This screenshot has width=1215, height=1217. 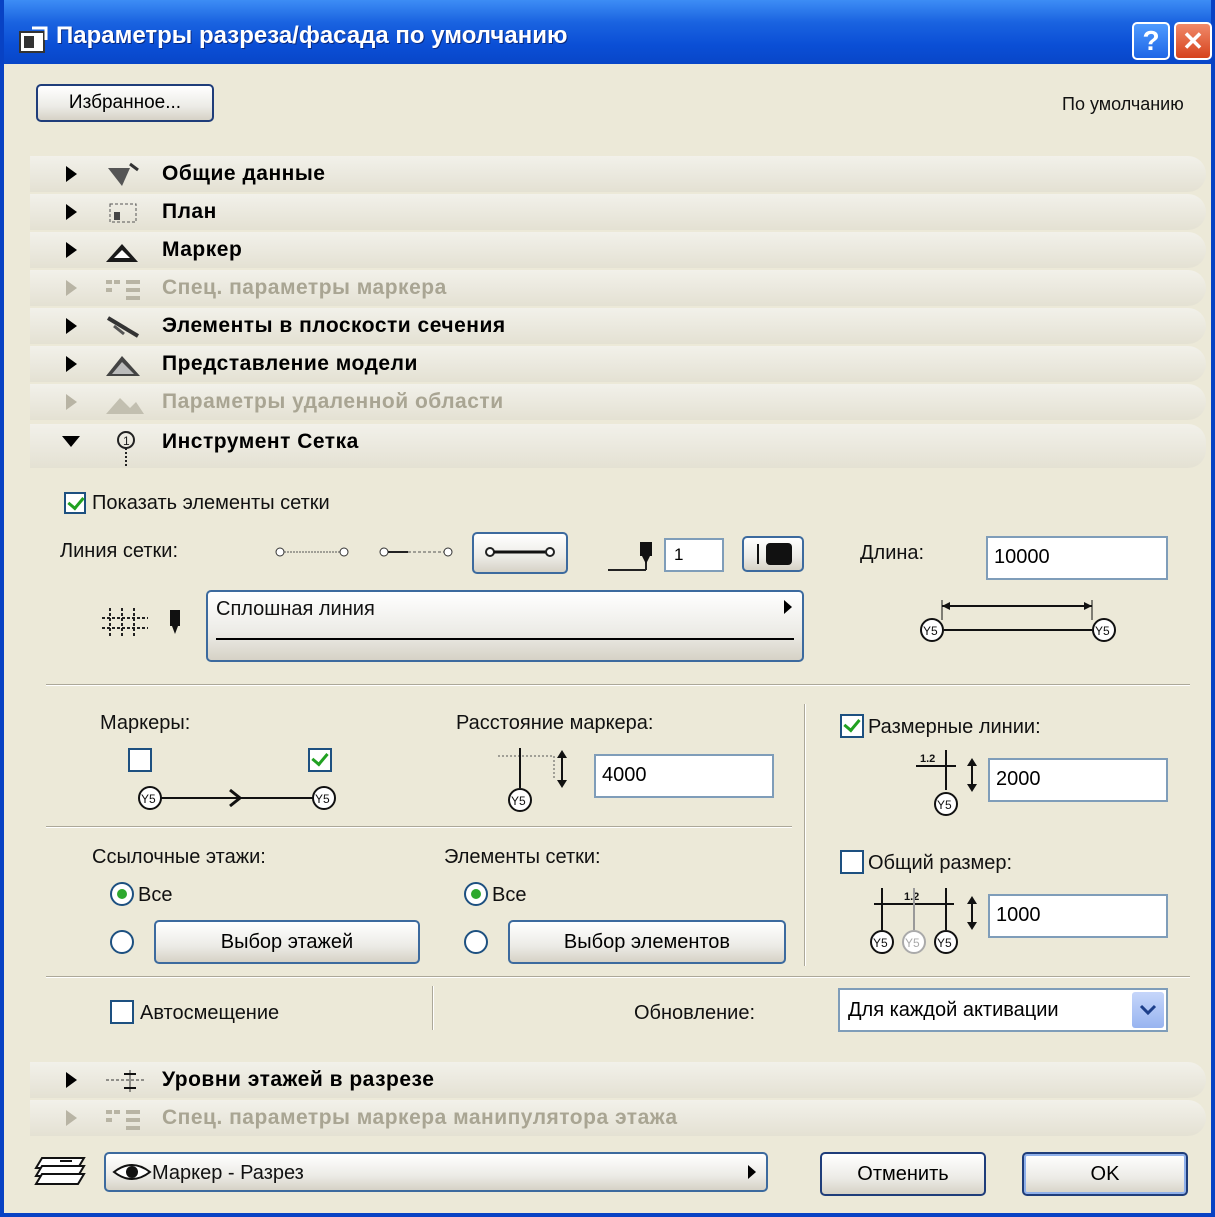 I want to click on length-field: 10000, so click(x=1077, y=558).